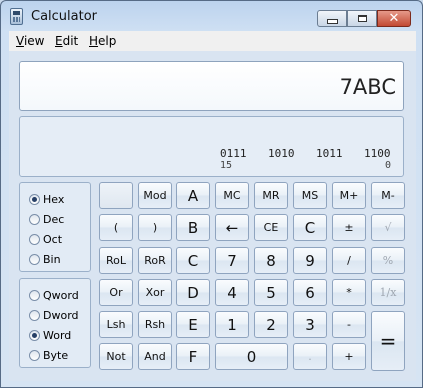 The height and width of the screenshot is (388, 423). I want to click on radio-label: Dec, so click(54, 219).